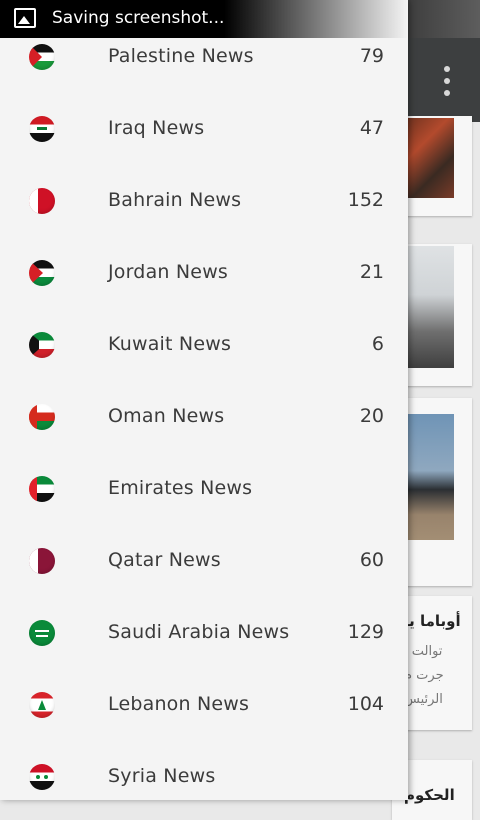 The width and height of the screenshot is (480, 820). I want to click on drawer-item-label: Emirates News, so click(180, 488).